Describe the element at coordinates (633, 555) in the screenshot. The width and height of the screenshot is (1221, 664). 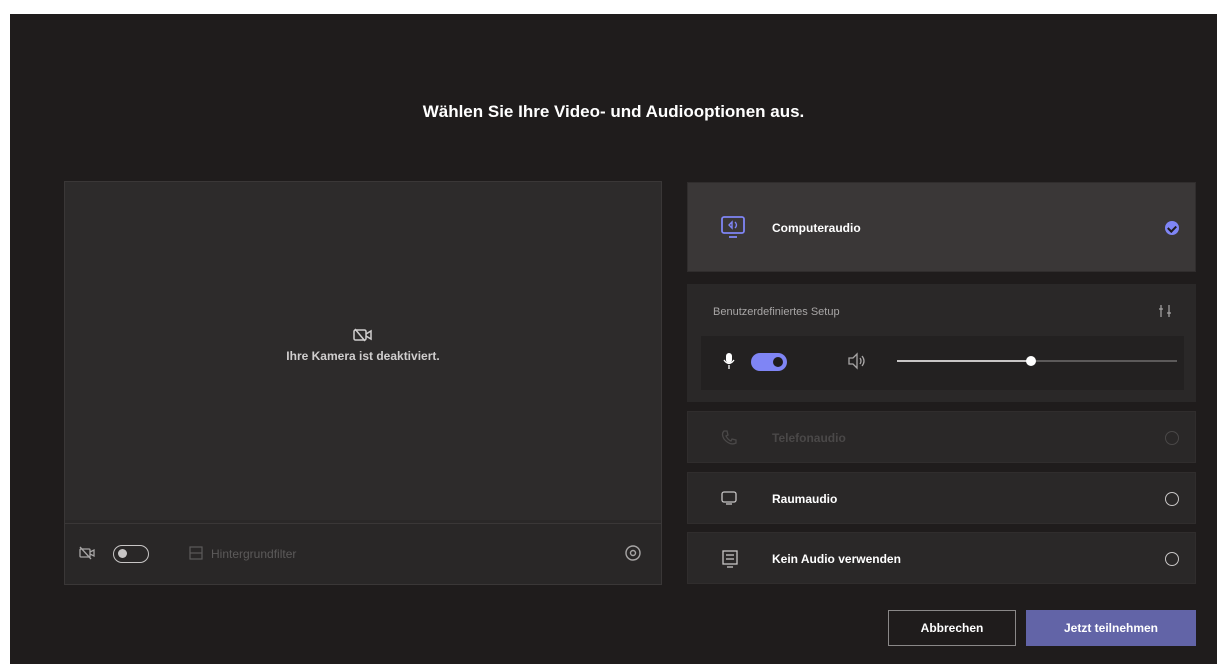
I see `device-settings-icon` at that location.